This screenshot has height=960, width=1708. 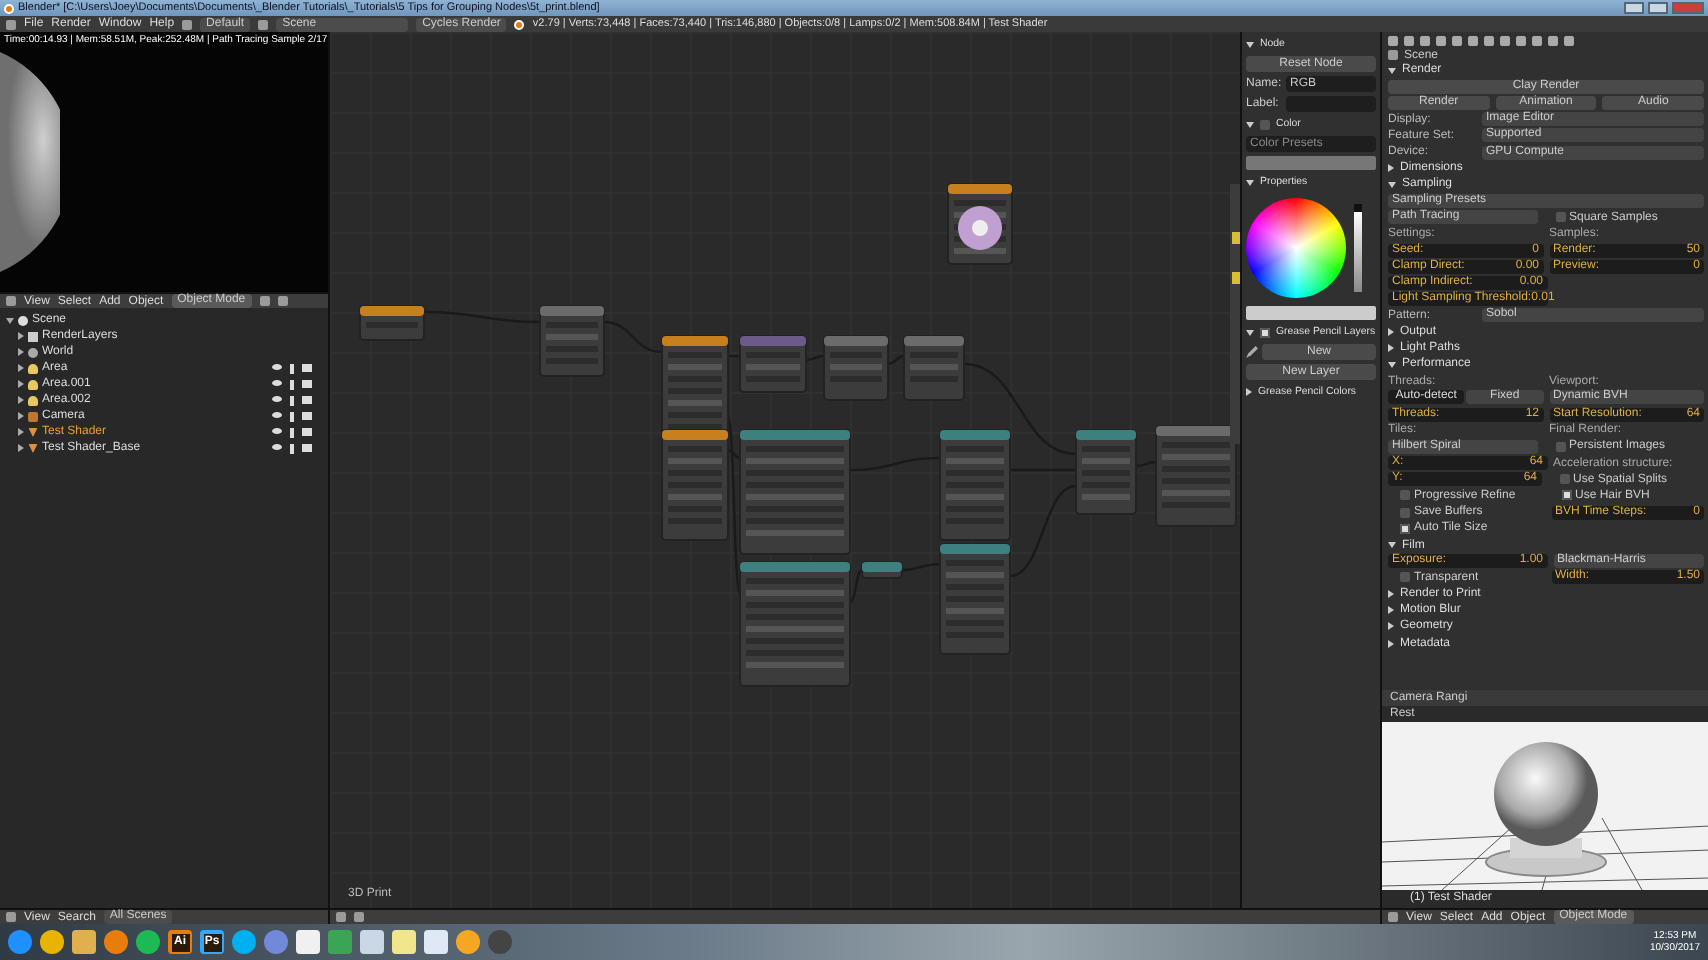 What do you see at coordinates (264, 301) in the screenshot?
I see `shading-icon` at bounding box center [264, 301].